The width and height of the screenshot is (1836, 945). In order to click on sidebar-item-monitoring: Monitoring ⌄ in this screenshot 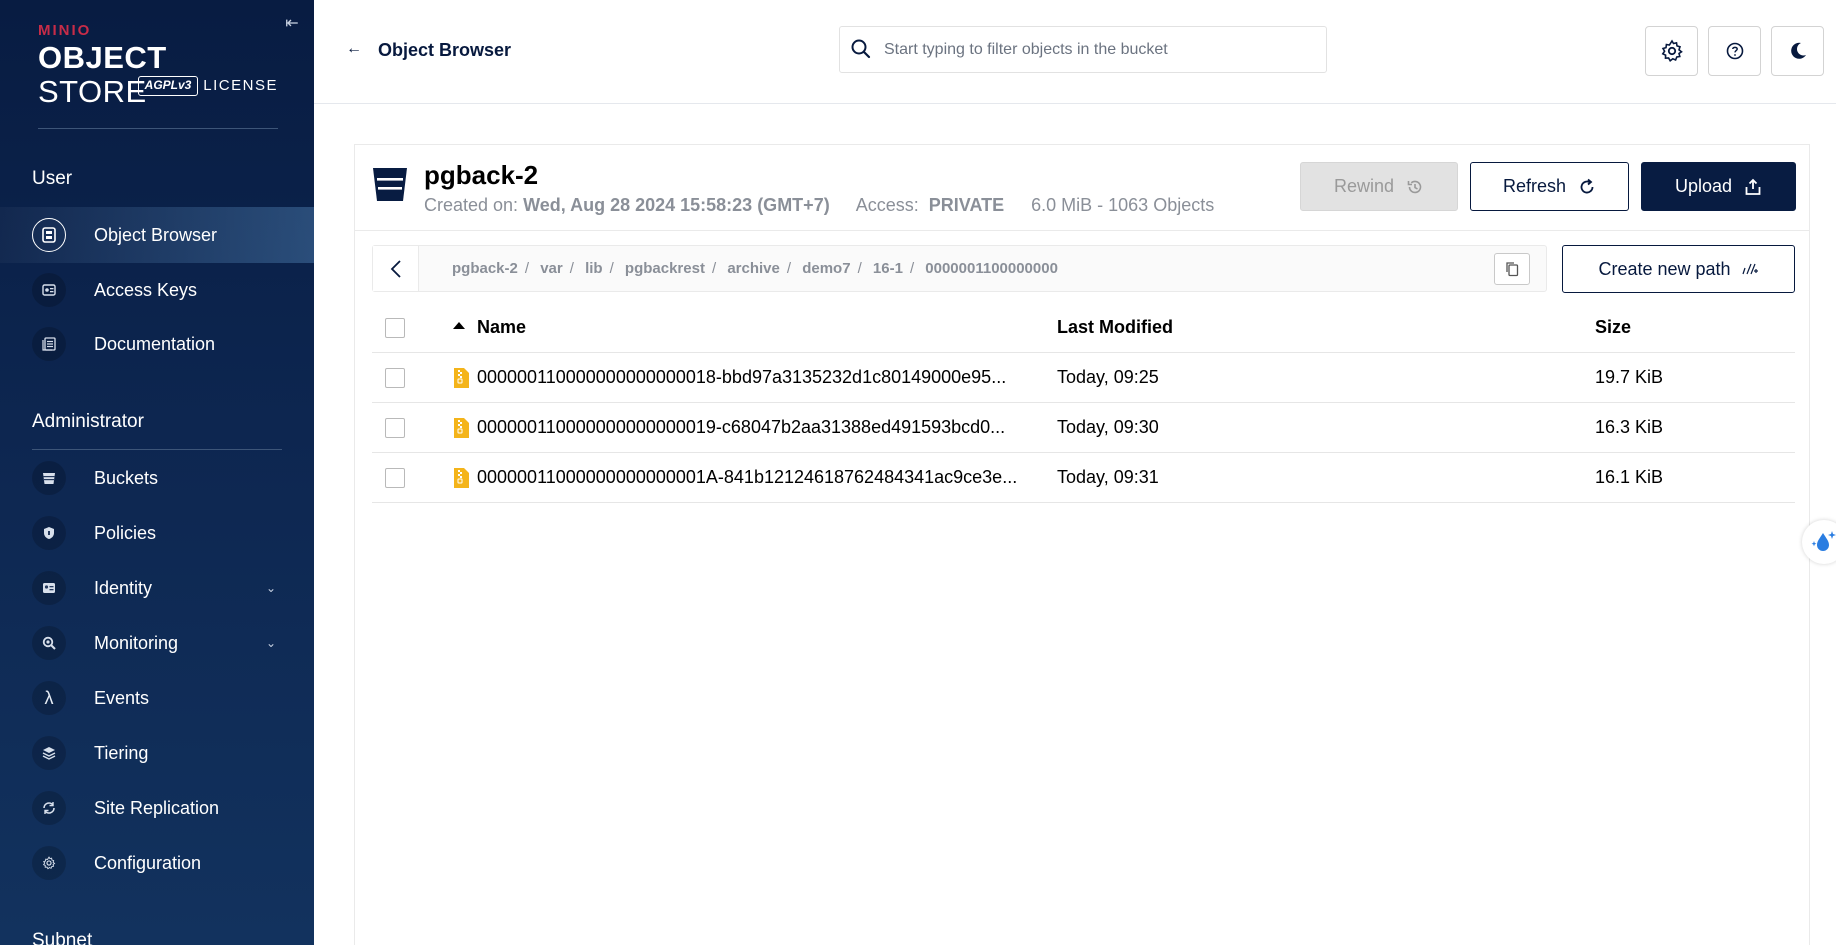, I will do `click(157, 643)`.